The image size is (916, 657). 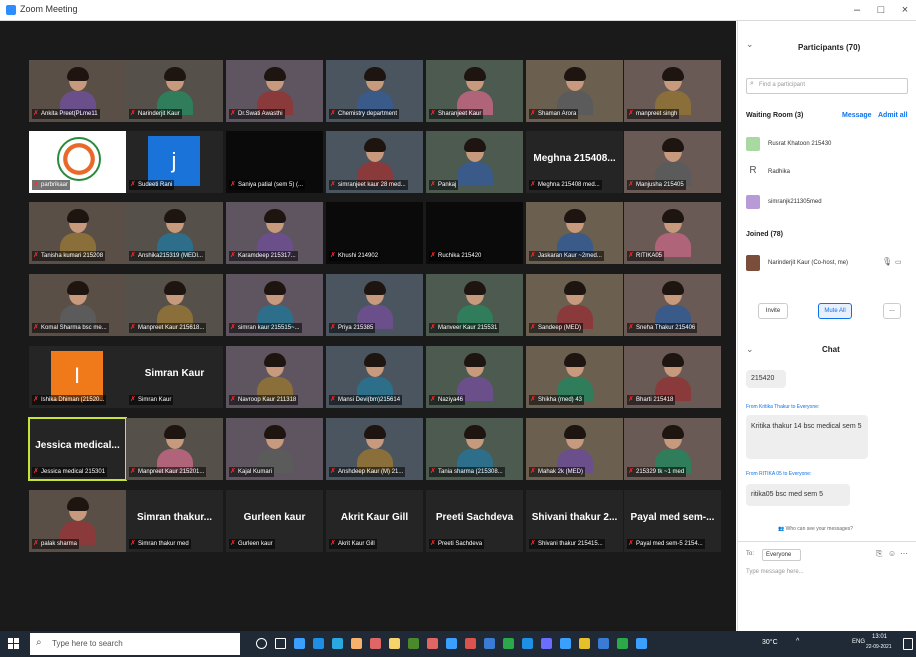 I want to click on video-tile: ✗ Sharanjeet Kaur, so click(x=474, y=91).